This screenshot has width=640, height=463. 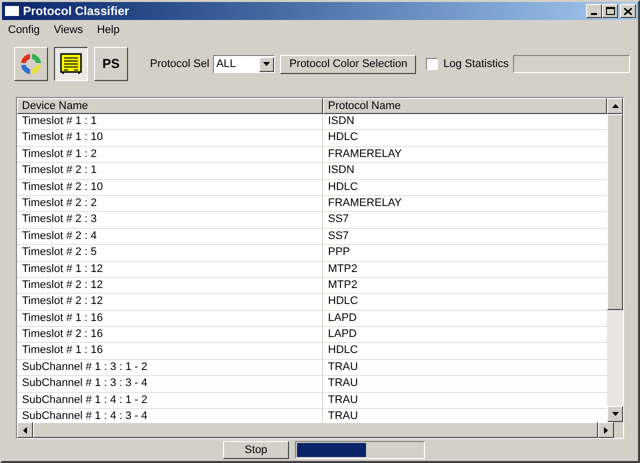 What do you see at coordinates (256, 450) in the screenshot?
I see `stop-button: Stop` at bounding box center [256, 450].